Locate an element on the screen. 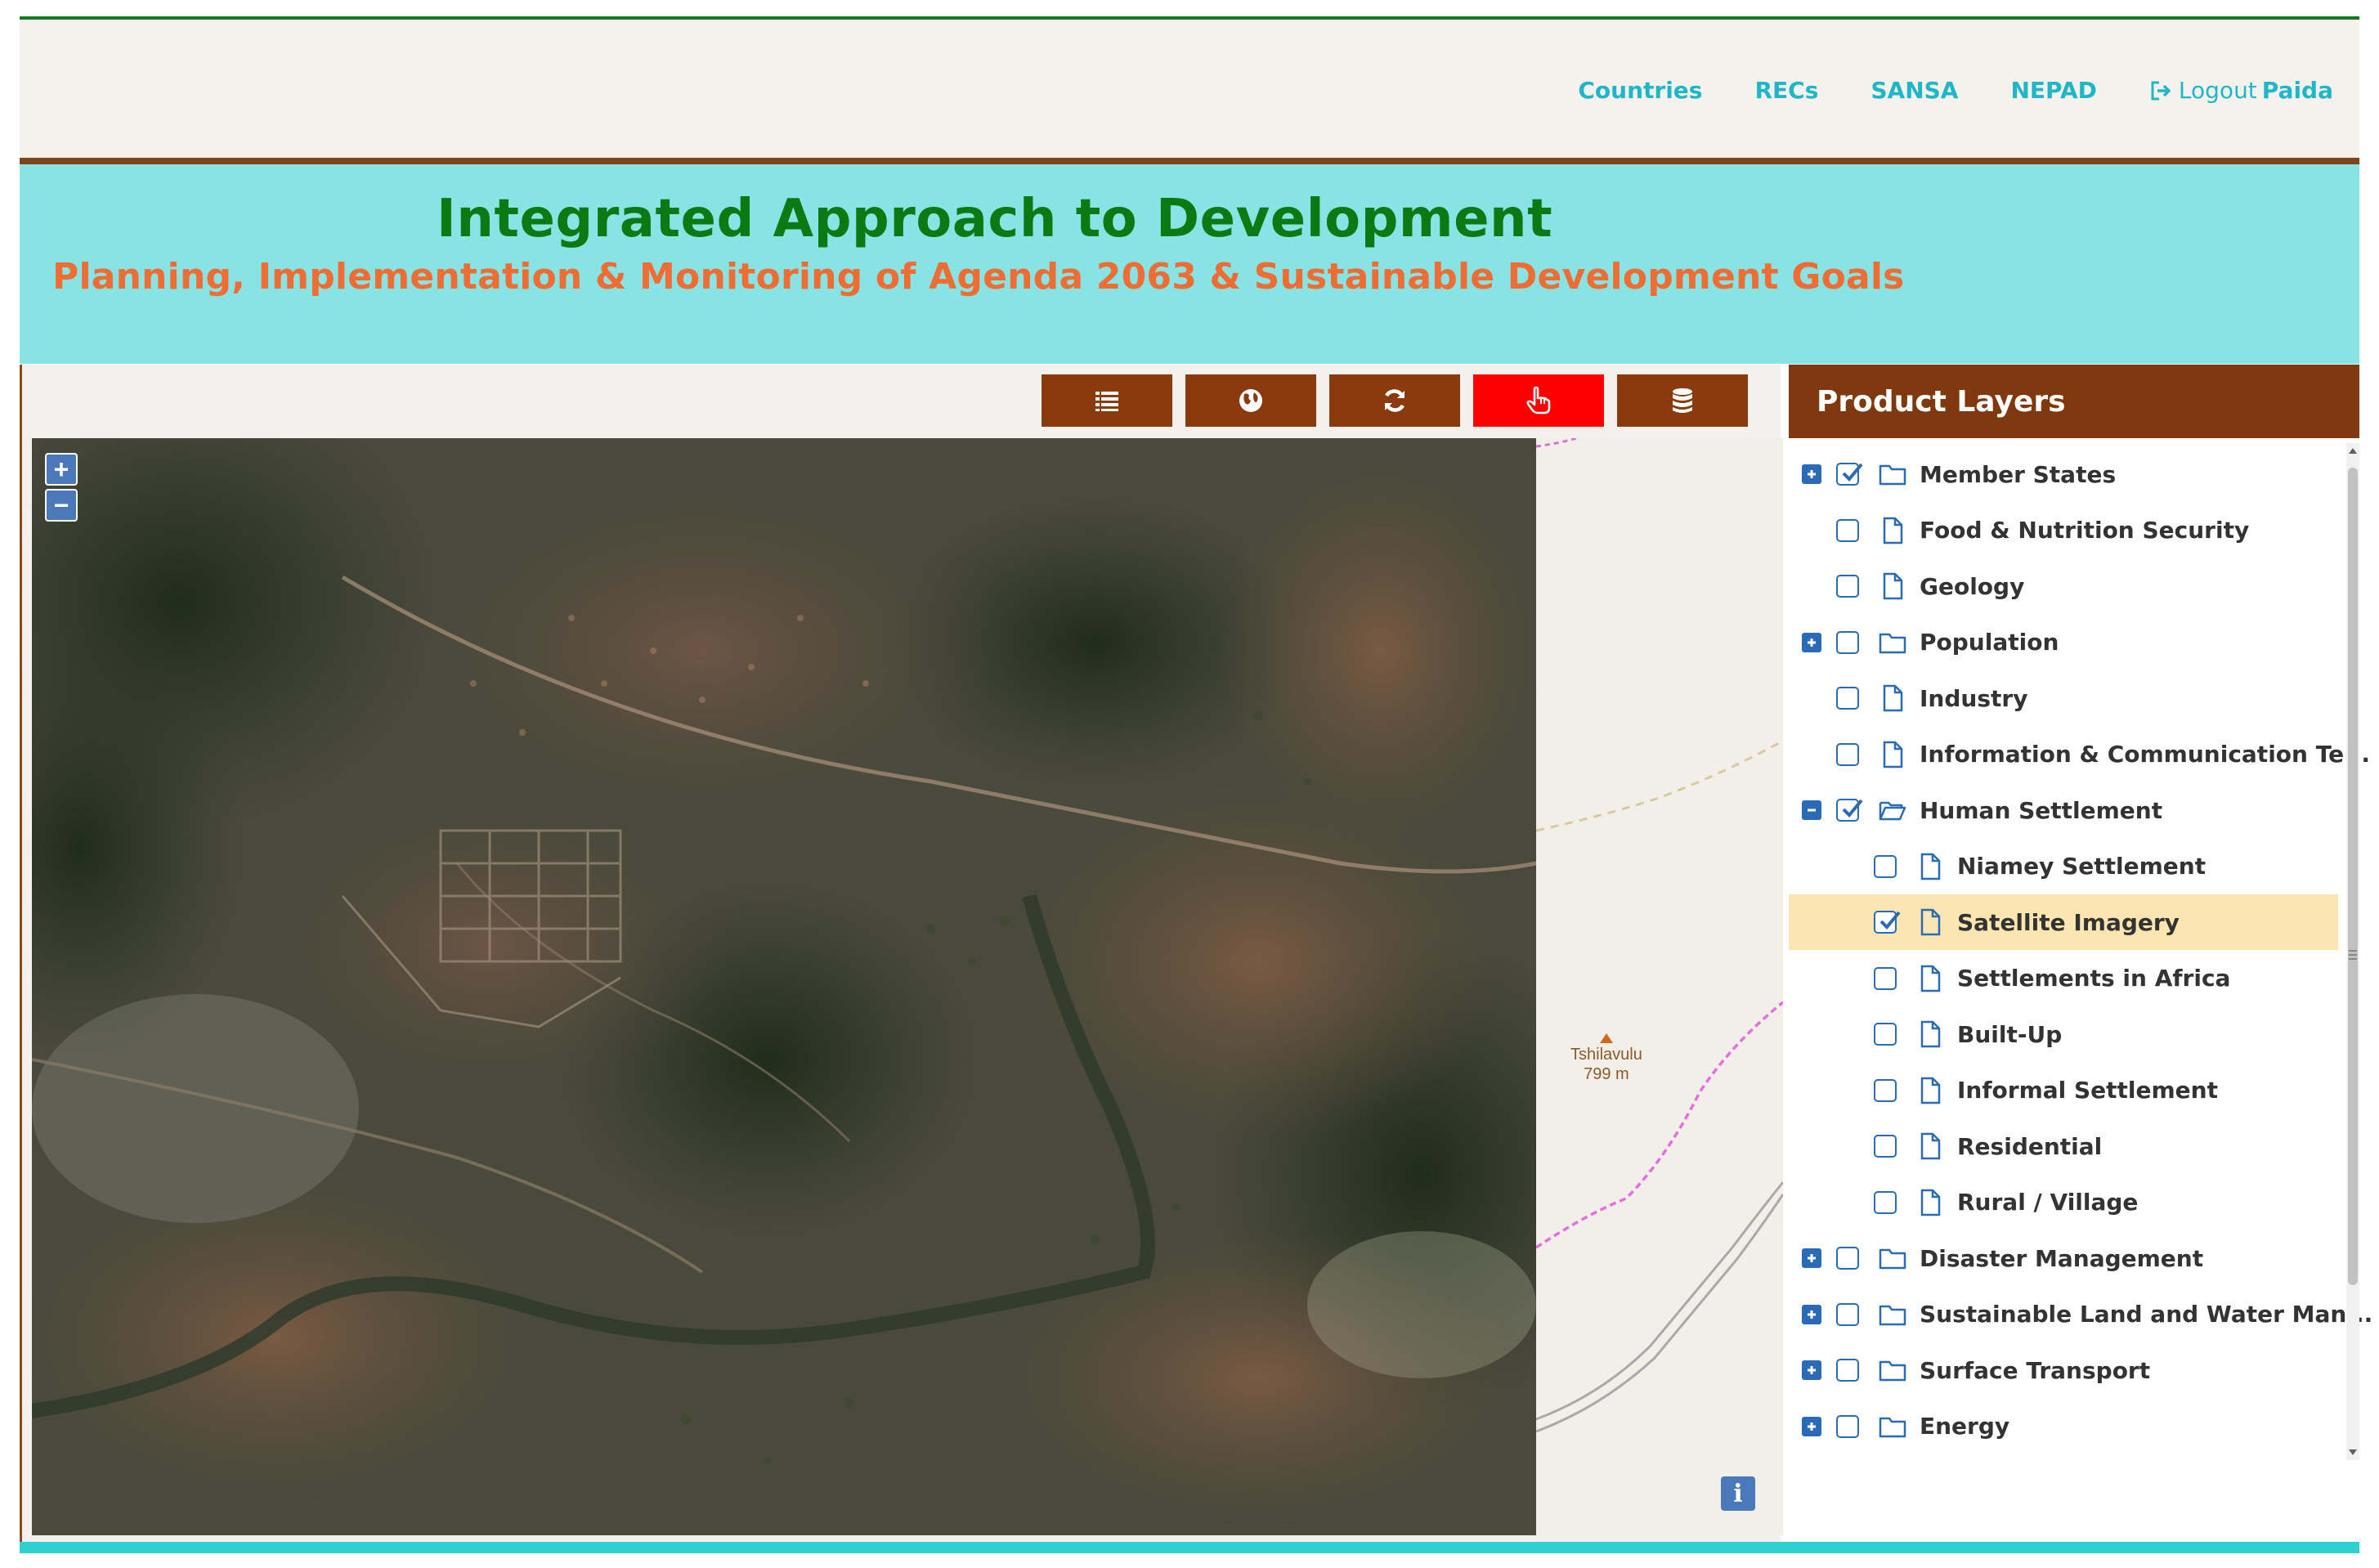  layer-row: Informal Settlement is located at coordinates (2063, 1090).